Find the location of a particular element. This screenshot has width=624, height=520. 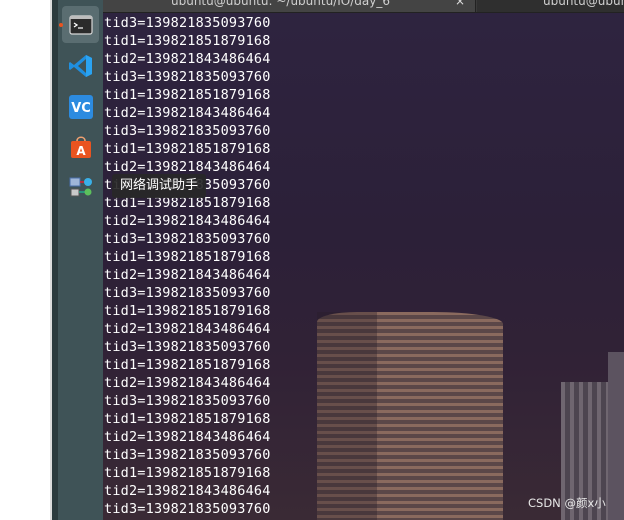

dock-item-vscode is located at coordinates (80, 65).